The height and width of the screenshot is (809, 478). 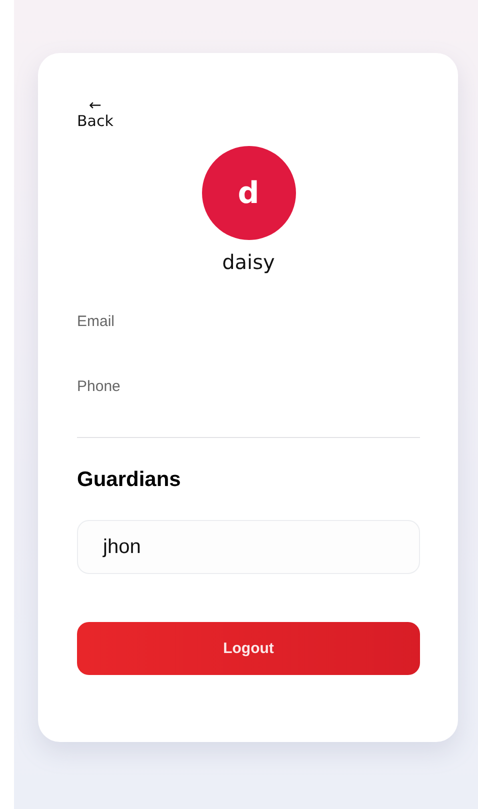 What do you see at coordinates (248, 648) in the screenshot?
I see `logout-button: Logout` at bounding box center [248, 648].